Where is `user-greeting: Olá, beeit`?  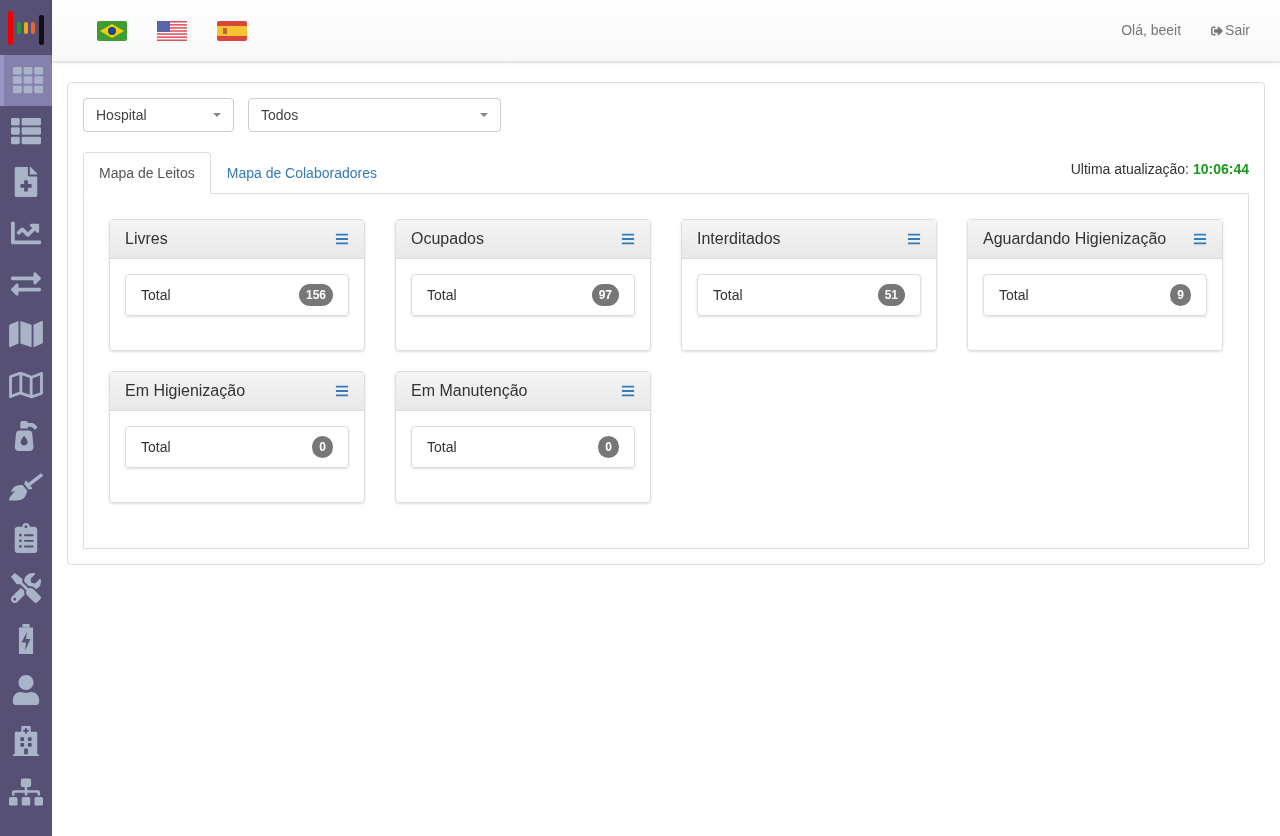
user-greeting: Olá, beeit is located at coordinates (1151, 30).